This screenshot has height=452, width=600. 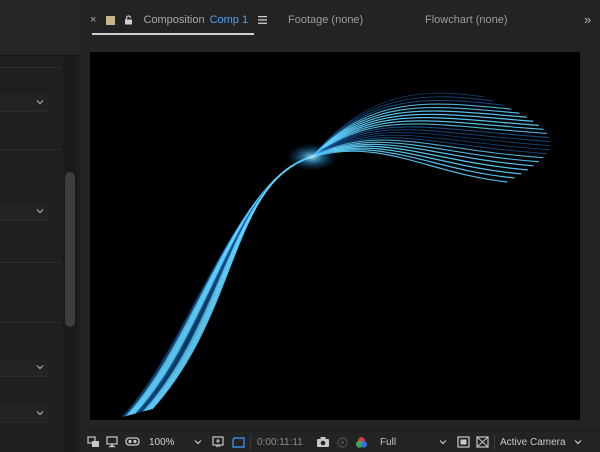 I want to click on zoom-chevron-icon, so click(x=198, y=441).